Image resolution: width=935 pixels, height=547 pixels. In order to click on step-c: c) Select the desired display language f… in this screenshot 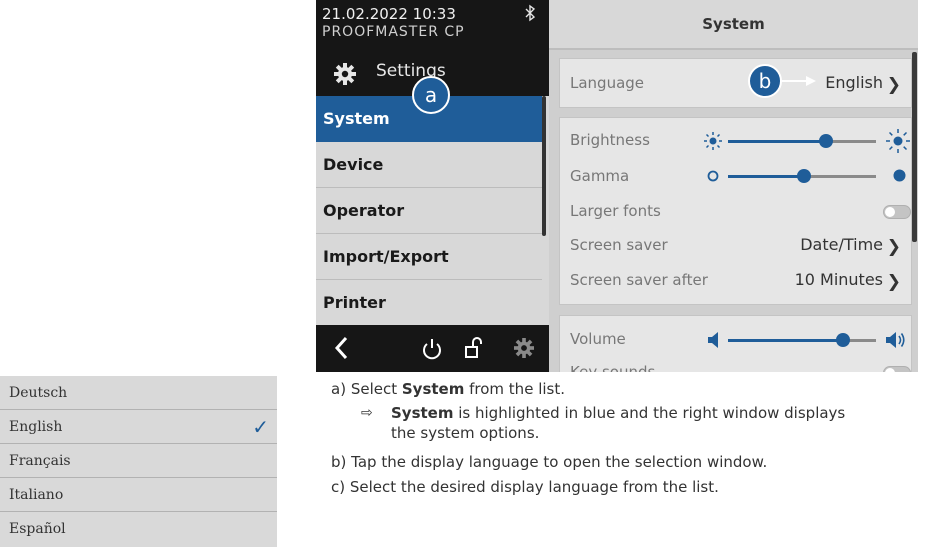, I will do `click(525, 487)`.